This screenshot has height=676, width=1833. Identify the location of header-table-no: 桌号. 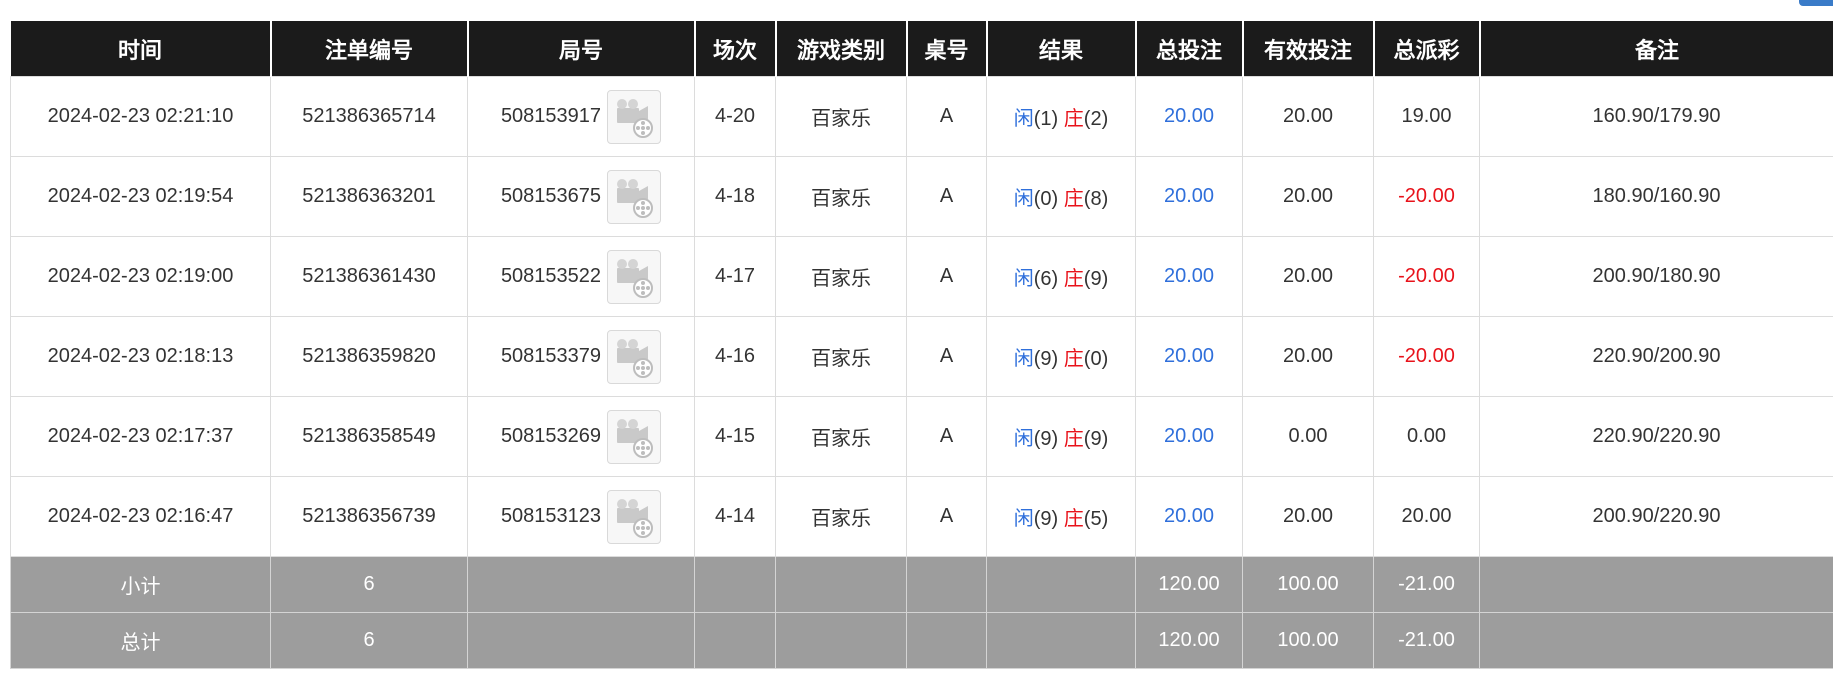
(946, 49).